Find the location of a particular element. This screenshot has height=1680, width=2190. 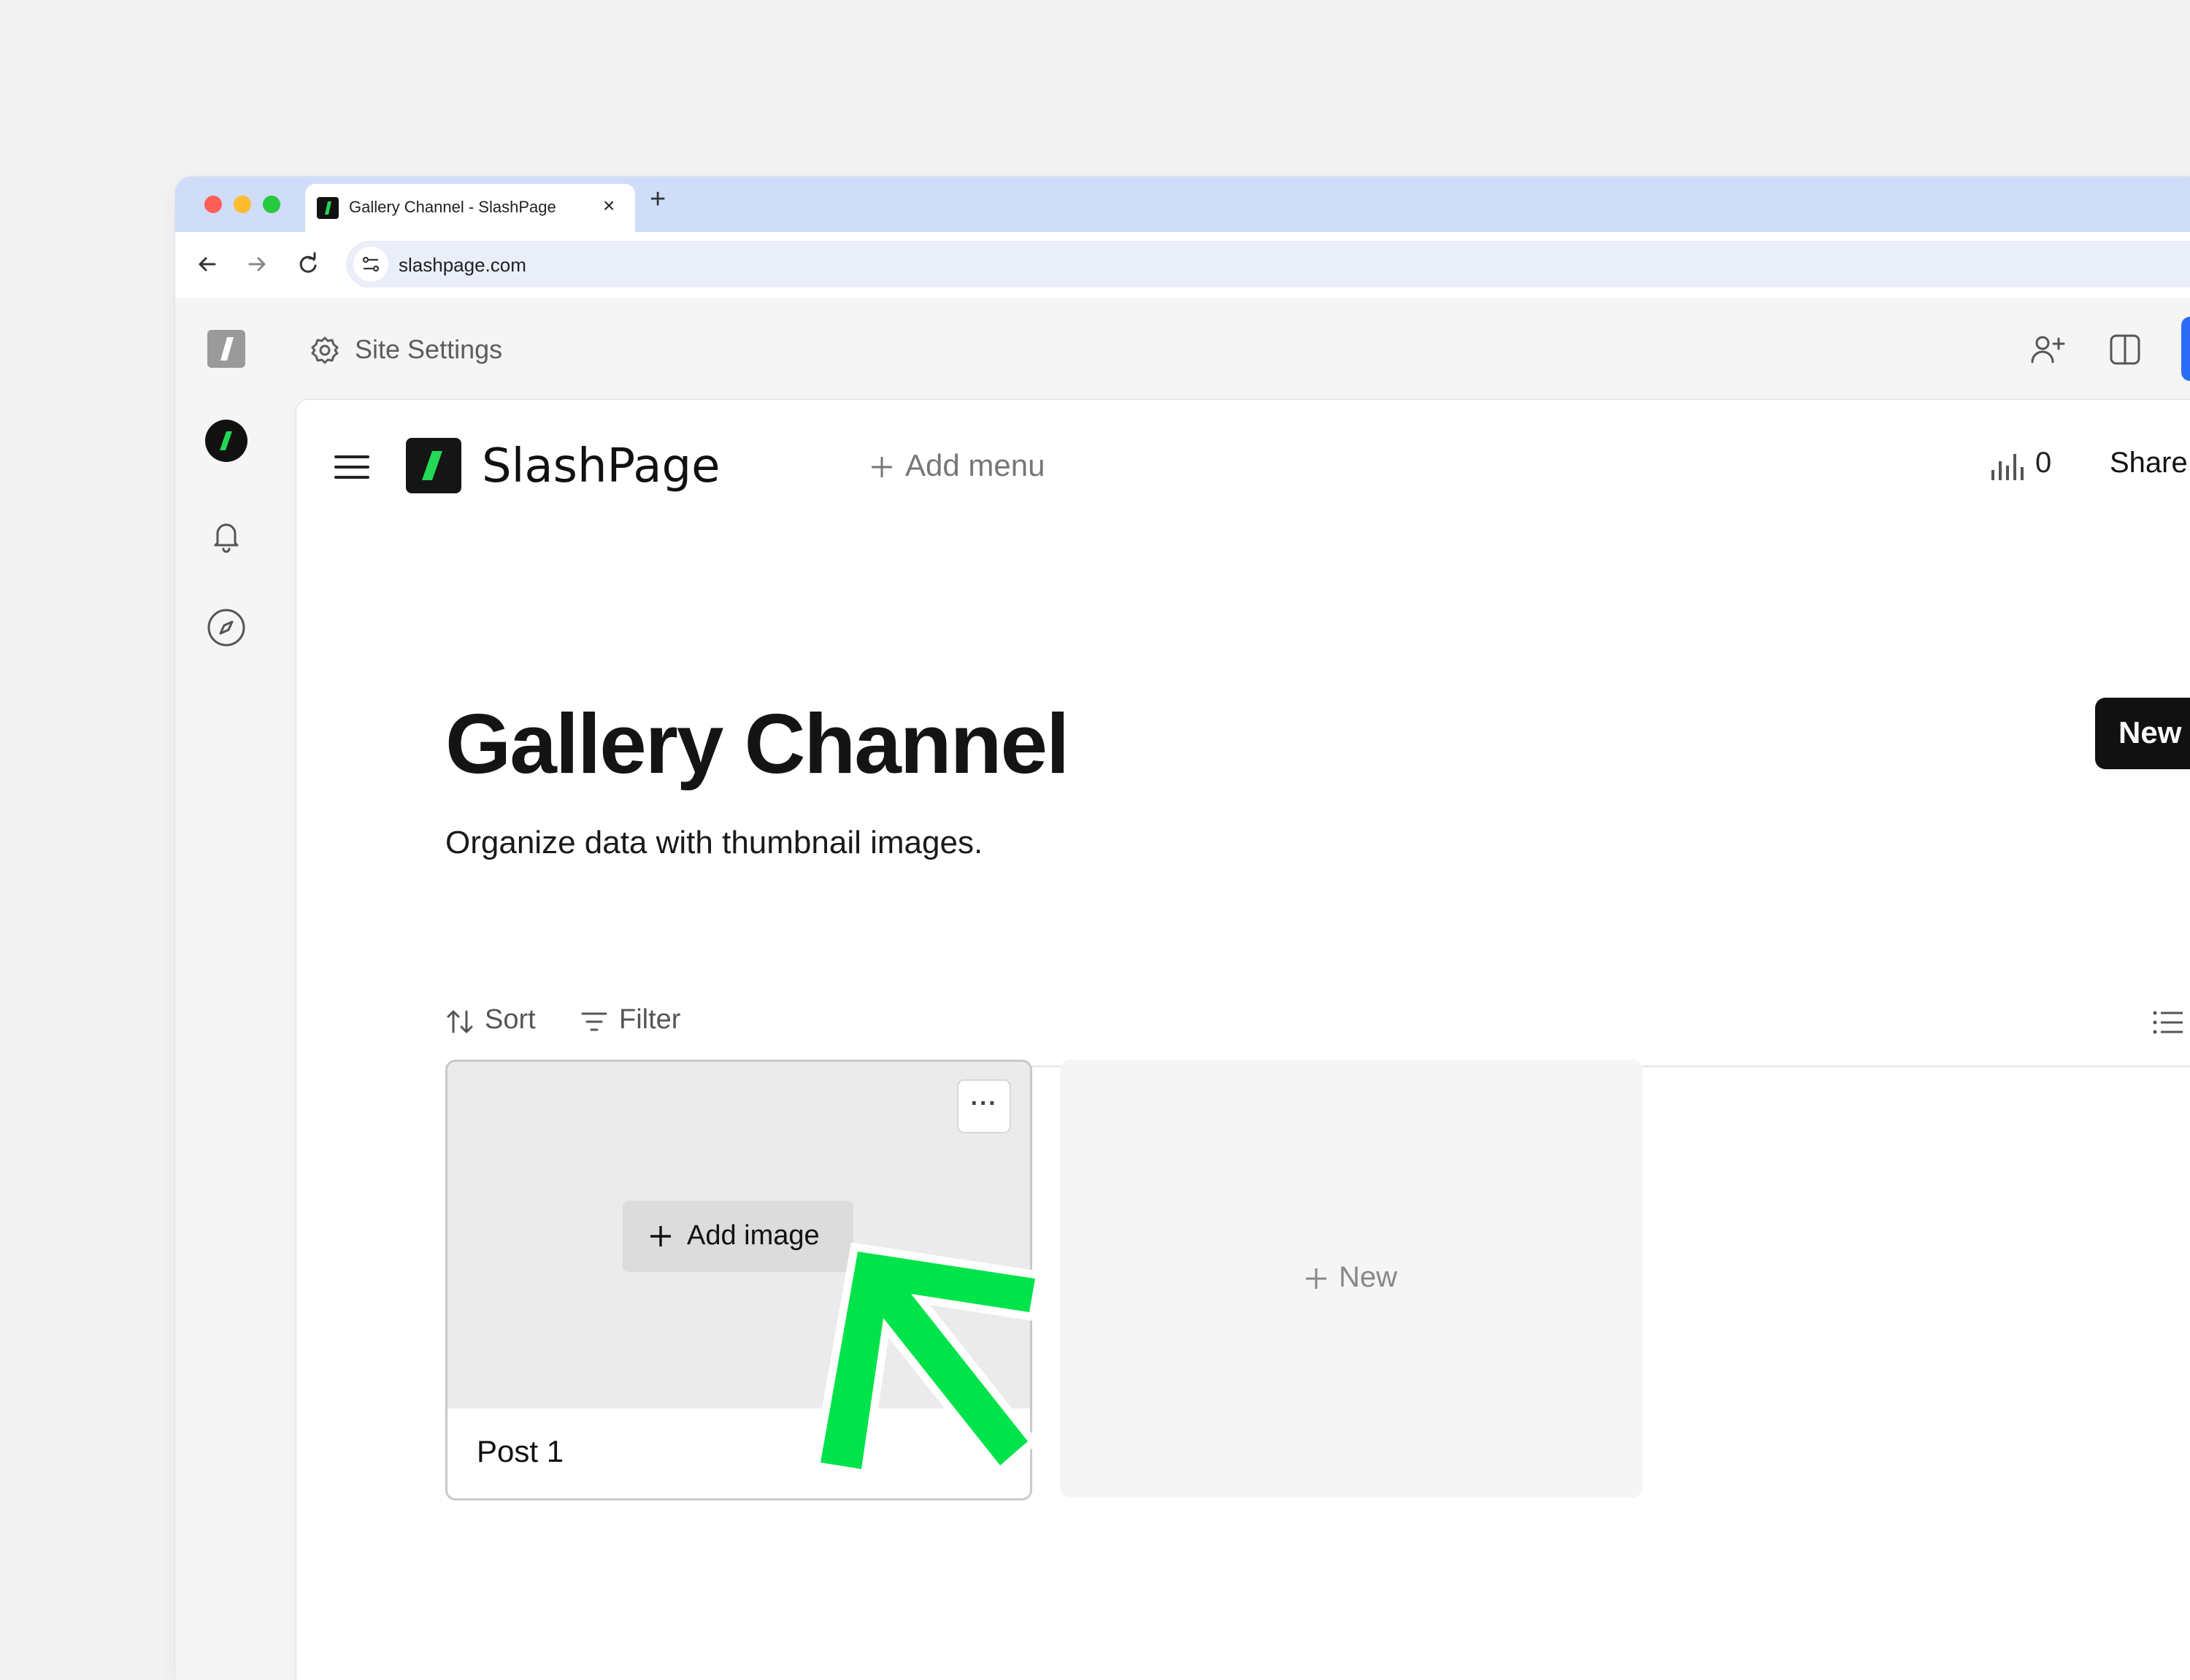

split-view-icon is located at coordinates (2125, 349).